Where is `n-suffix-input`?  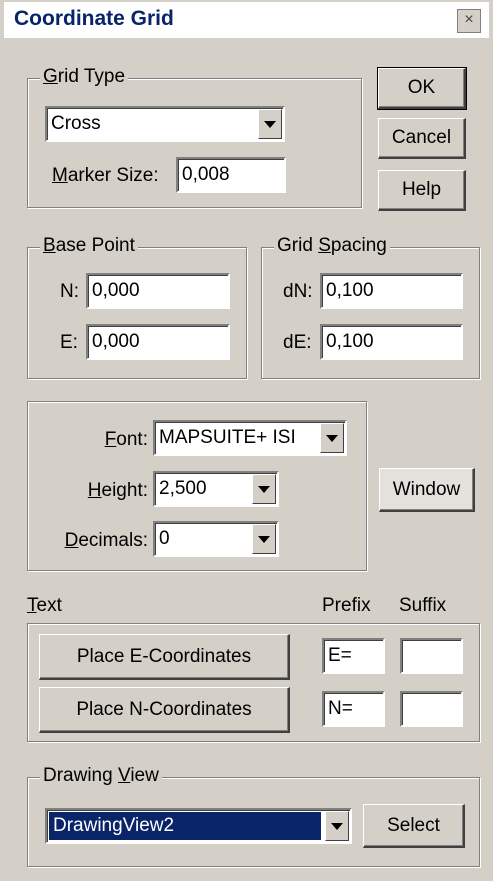
n-suffix-input is located at coordinates (431, 709).